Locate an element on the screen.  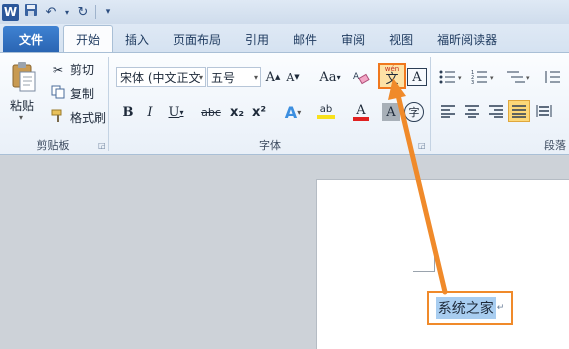
paragraph-mark: ↵ is located at coordinates (500, 308).